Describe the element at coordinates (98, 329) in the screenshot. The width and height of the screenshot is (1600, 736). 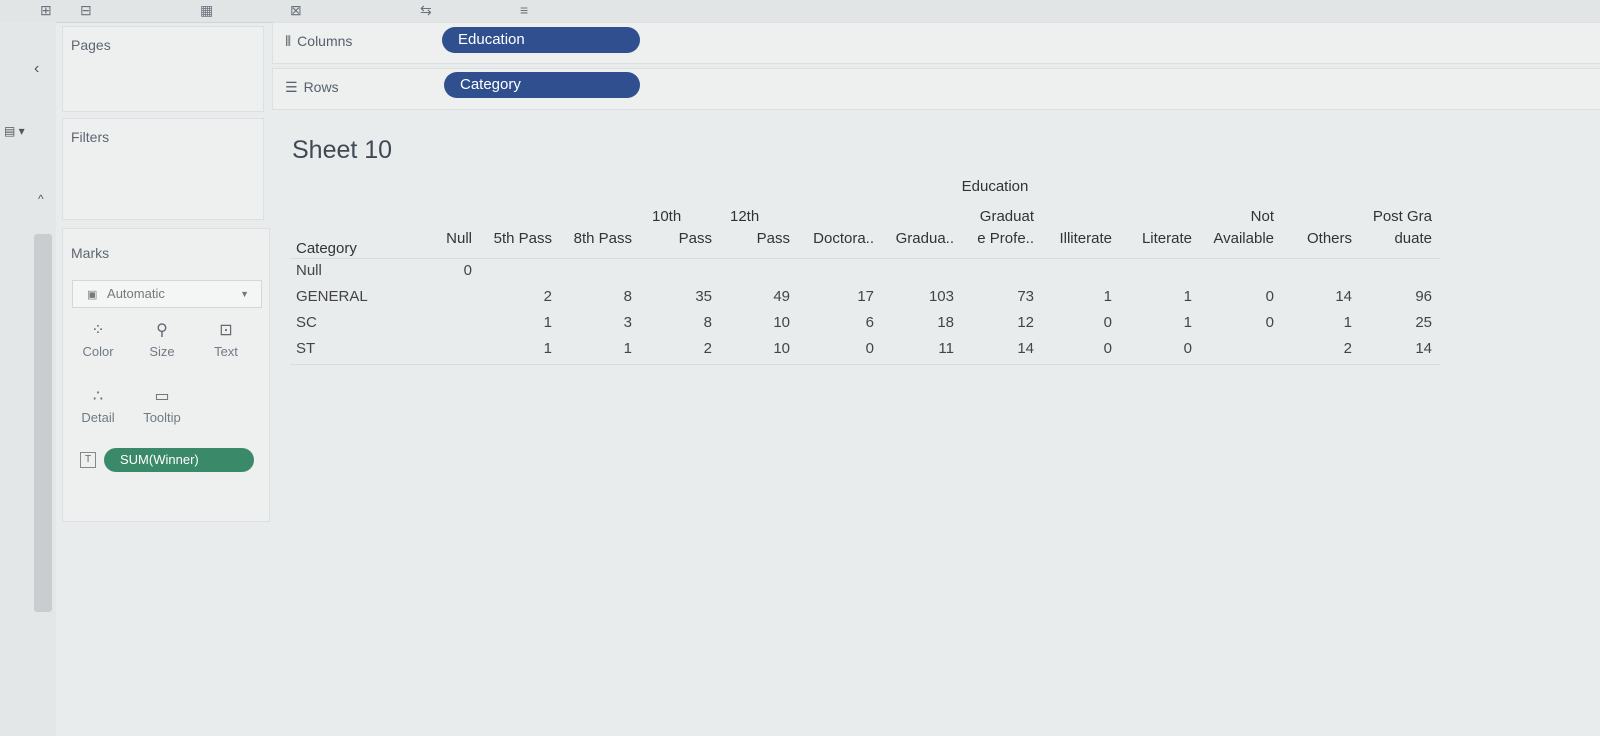
I see `color-dots-icon: ⁘` at that location.